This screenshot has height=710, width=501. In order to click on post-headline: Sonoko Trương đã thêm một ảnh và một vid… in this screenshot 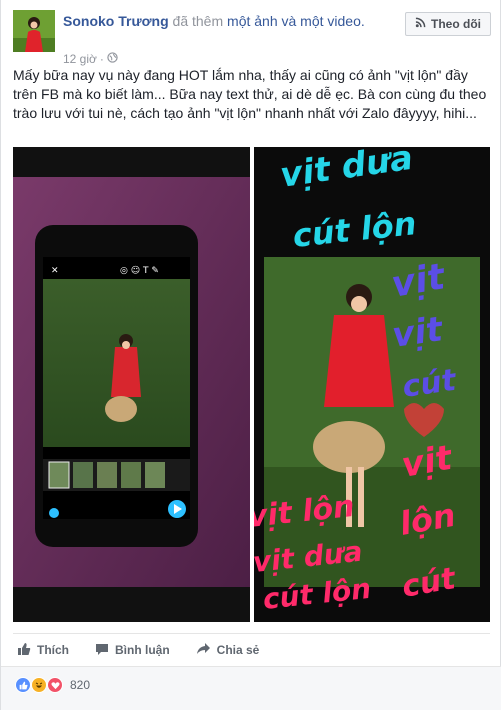, I will do `click(218, 21)`.